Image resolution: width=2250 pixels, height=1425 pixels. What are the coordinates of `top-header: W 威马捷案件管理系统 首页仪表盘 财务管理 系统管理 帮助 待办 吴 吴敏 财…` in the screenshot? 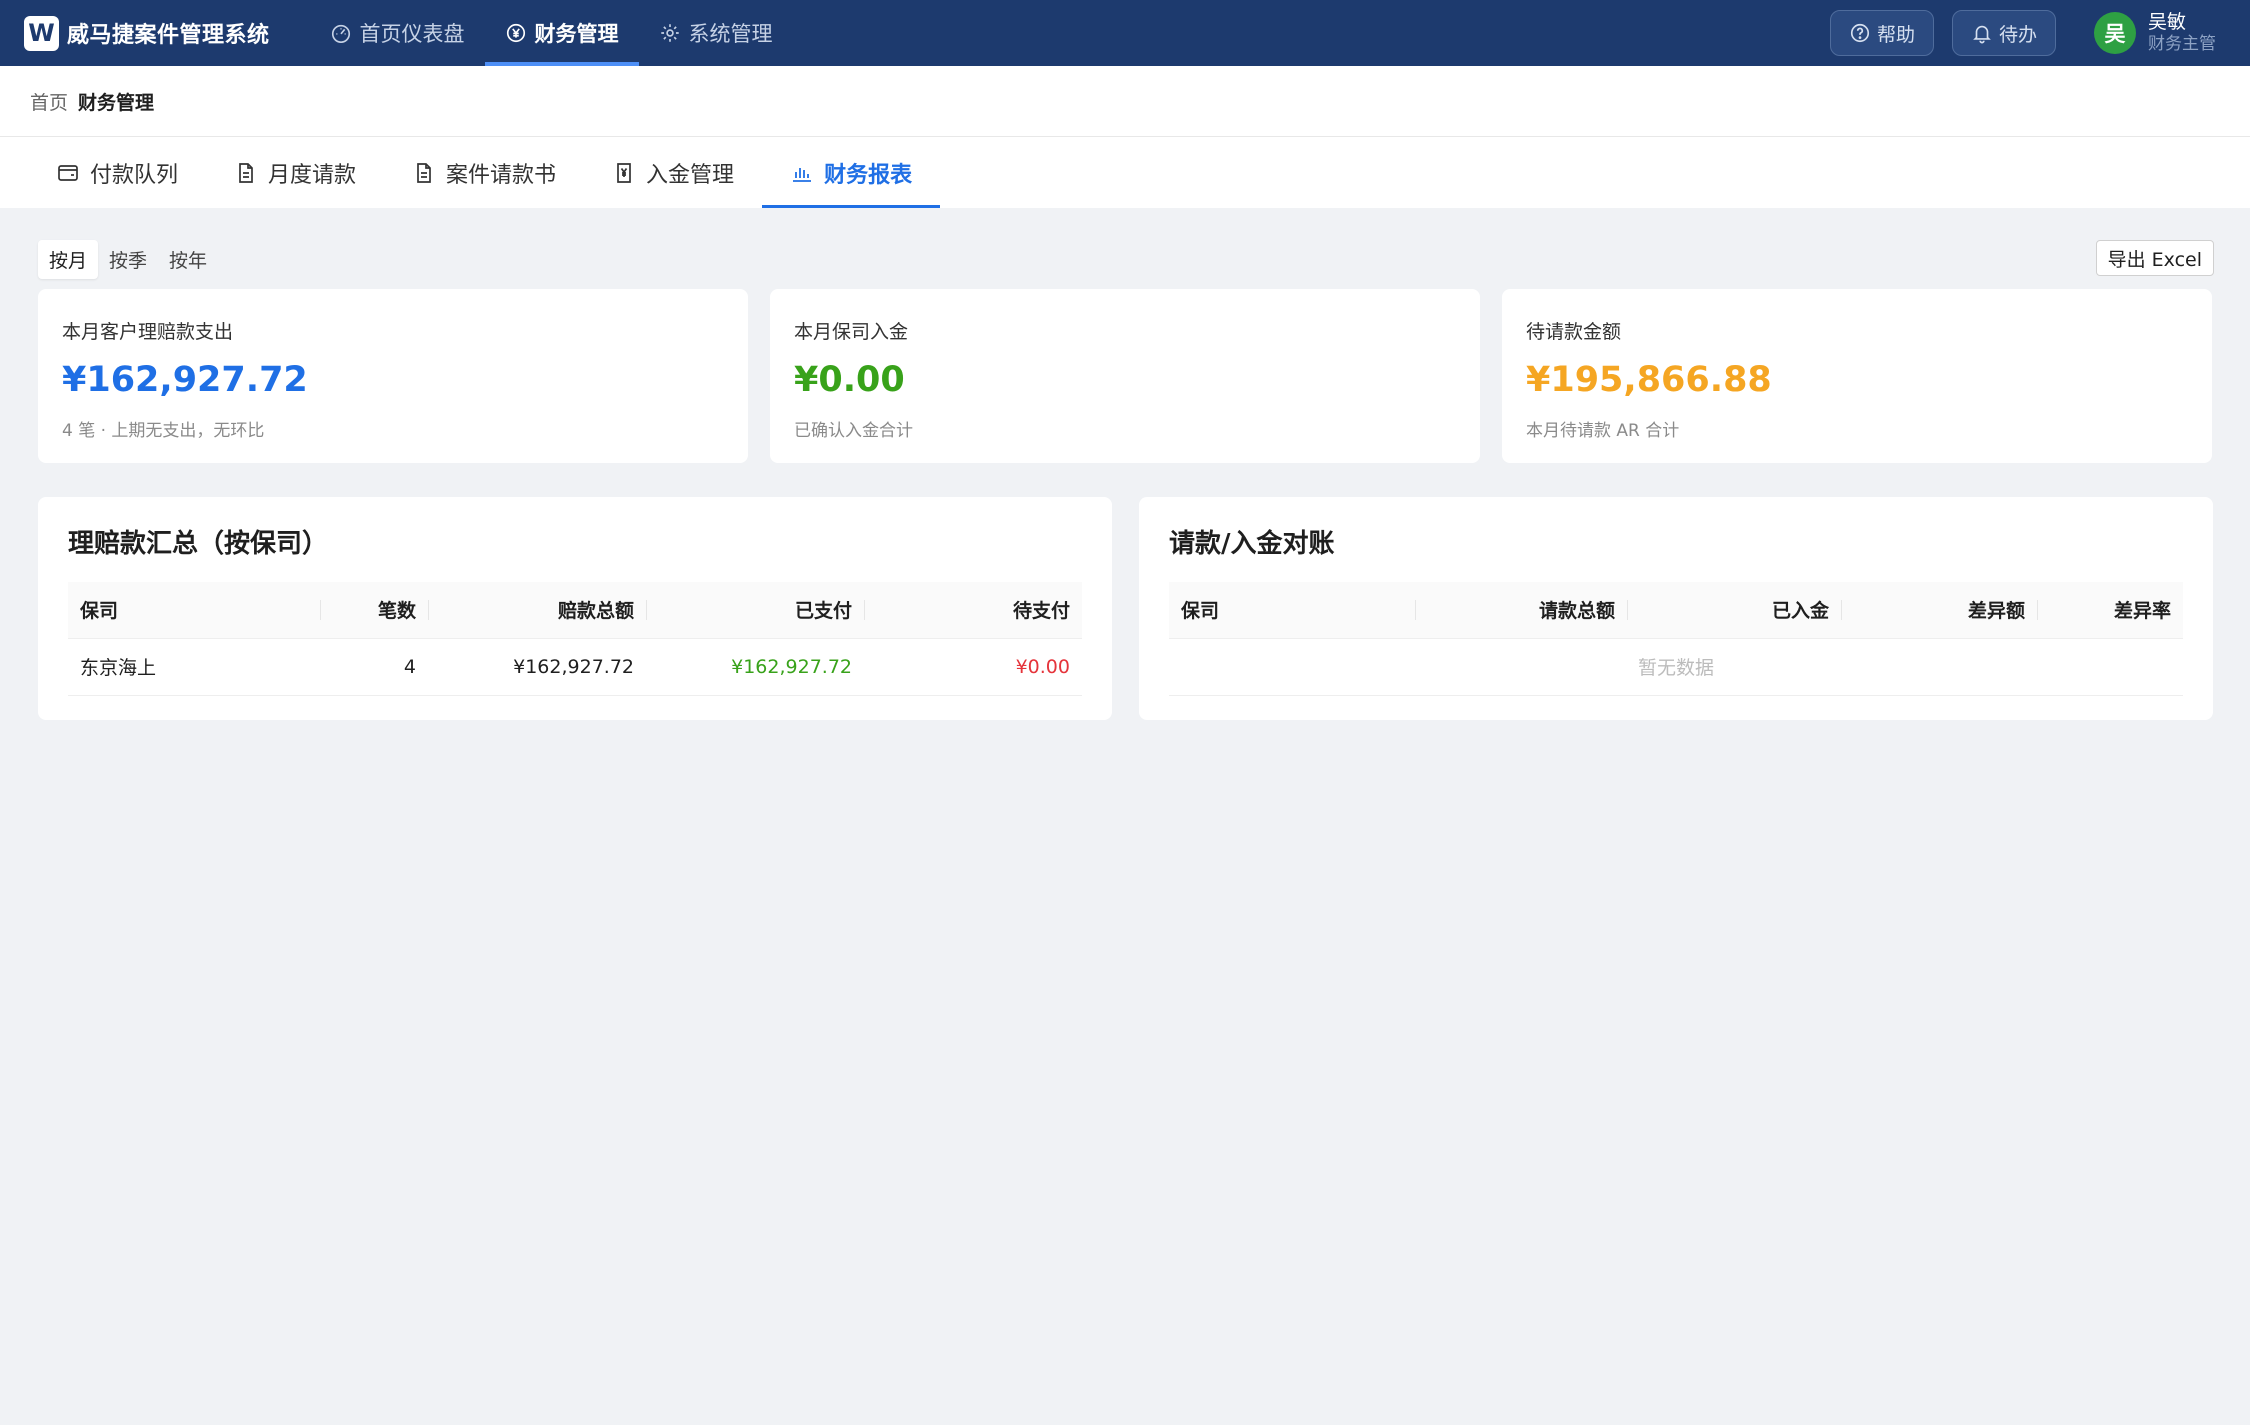 It's located at (1125, 33).